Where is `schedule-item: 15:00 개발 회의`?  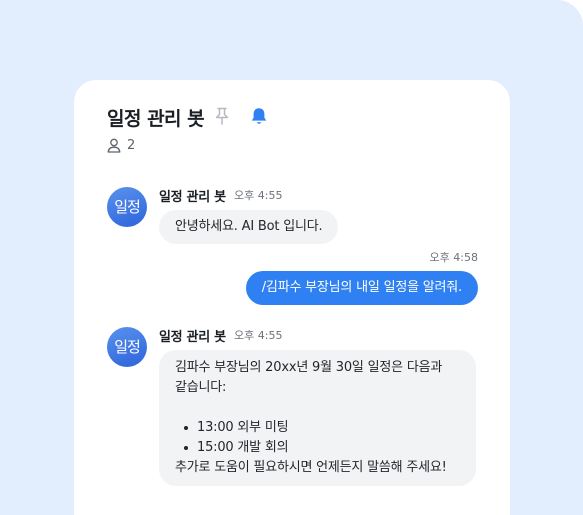 schedule-item: 15:00 개발 회의 is located at coordinates (317, 448).